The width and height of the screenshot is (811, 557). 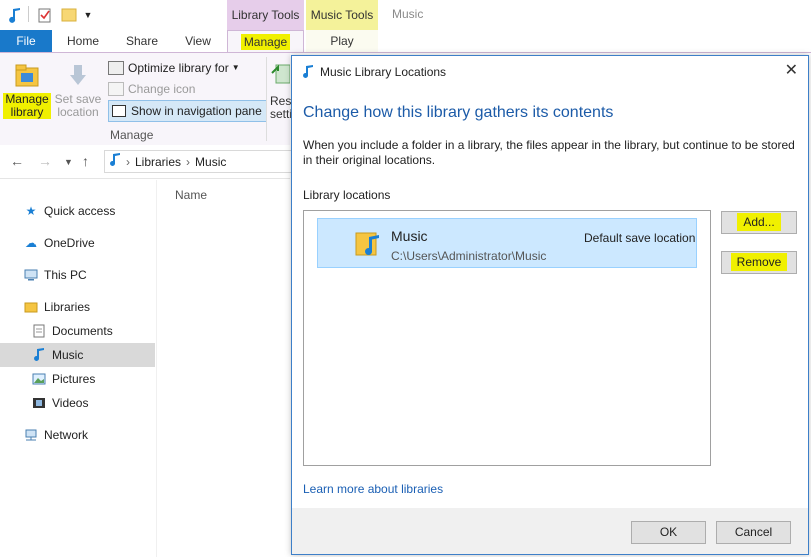 What do you see at coordinates (158, 162) in the screenshot?
I see `breadcrumb-libraries: Libraries` at bounding box center [158, 162].